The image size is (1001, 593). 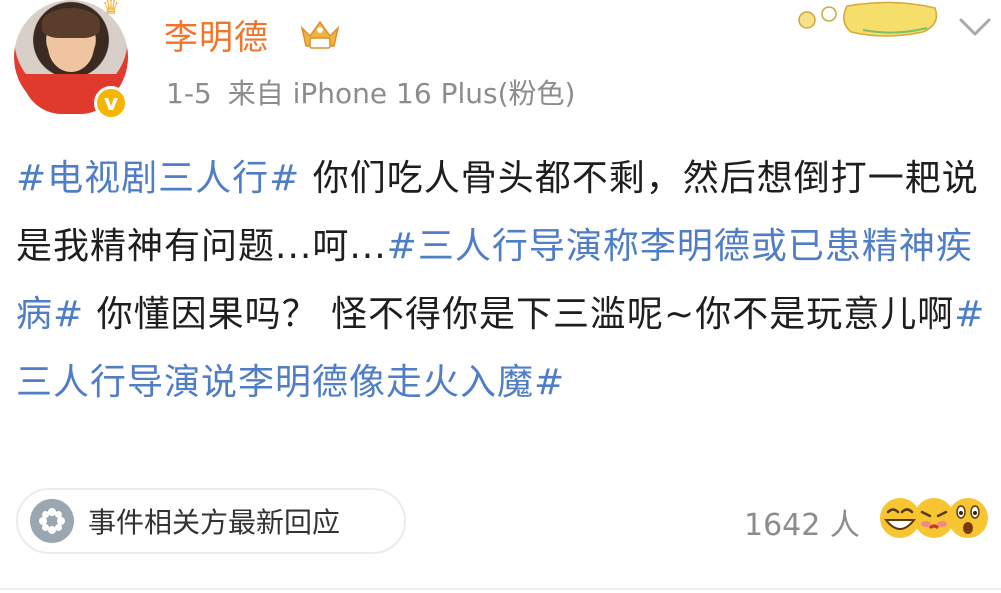 I want to click on hashtag-link: #电视剧三人行#, so click(x=158, y=178).